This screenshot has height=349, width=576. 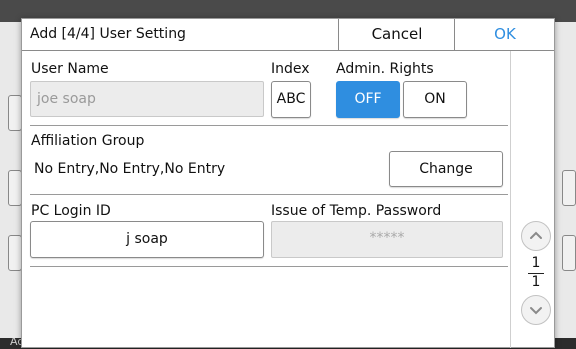 What do you see at coordinates (385, 69) in the screenshot?
I see `admin-rights-label: Admin. Rights` at bounding box center [385, 69].